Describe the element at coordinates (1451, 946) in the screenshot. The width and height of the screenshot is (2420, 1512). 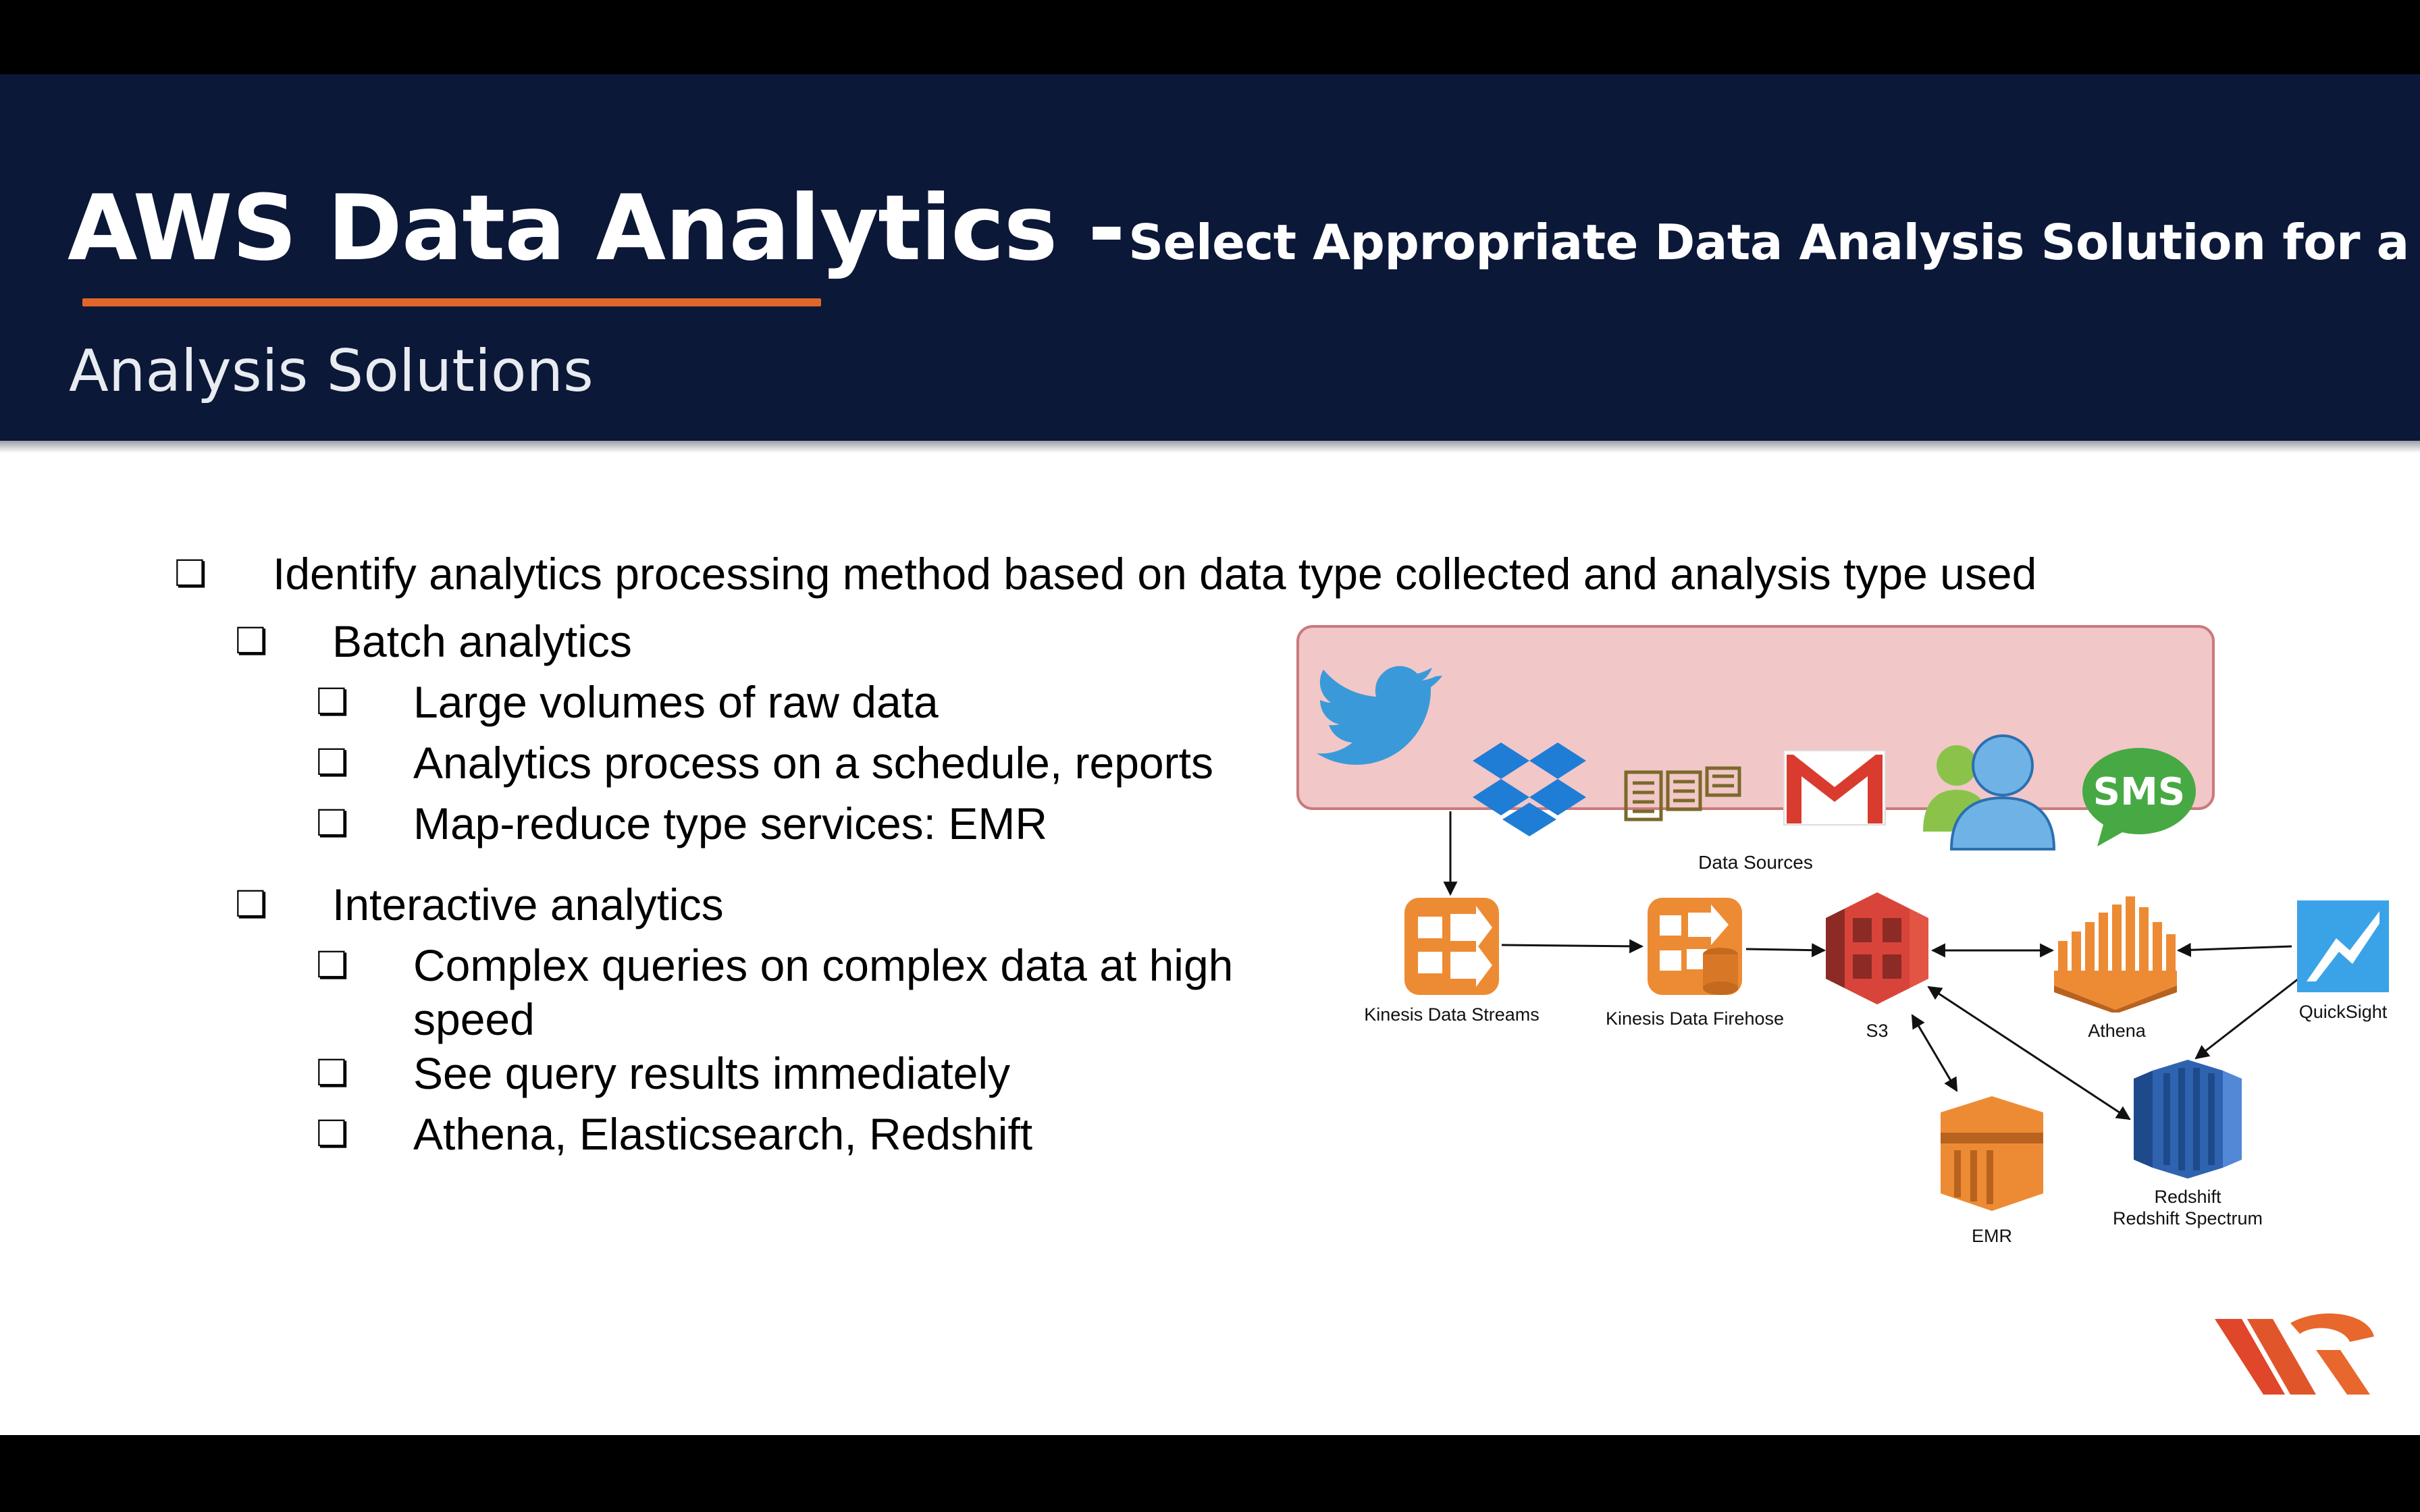
I see `kinesis-data-streams-icon` at that location.